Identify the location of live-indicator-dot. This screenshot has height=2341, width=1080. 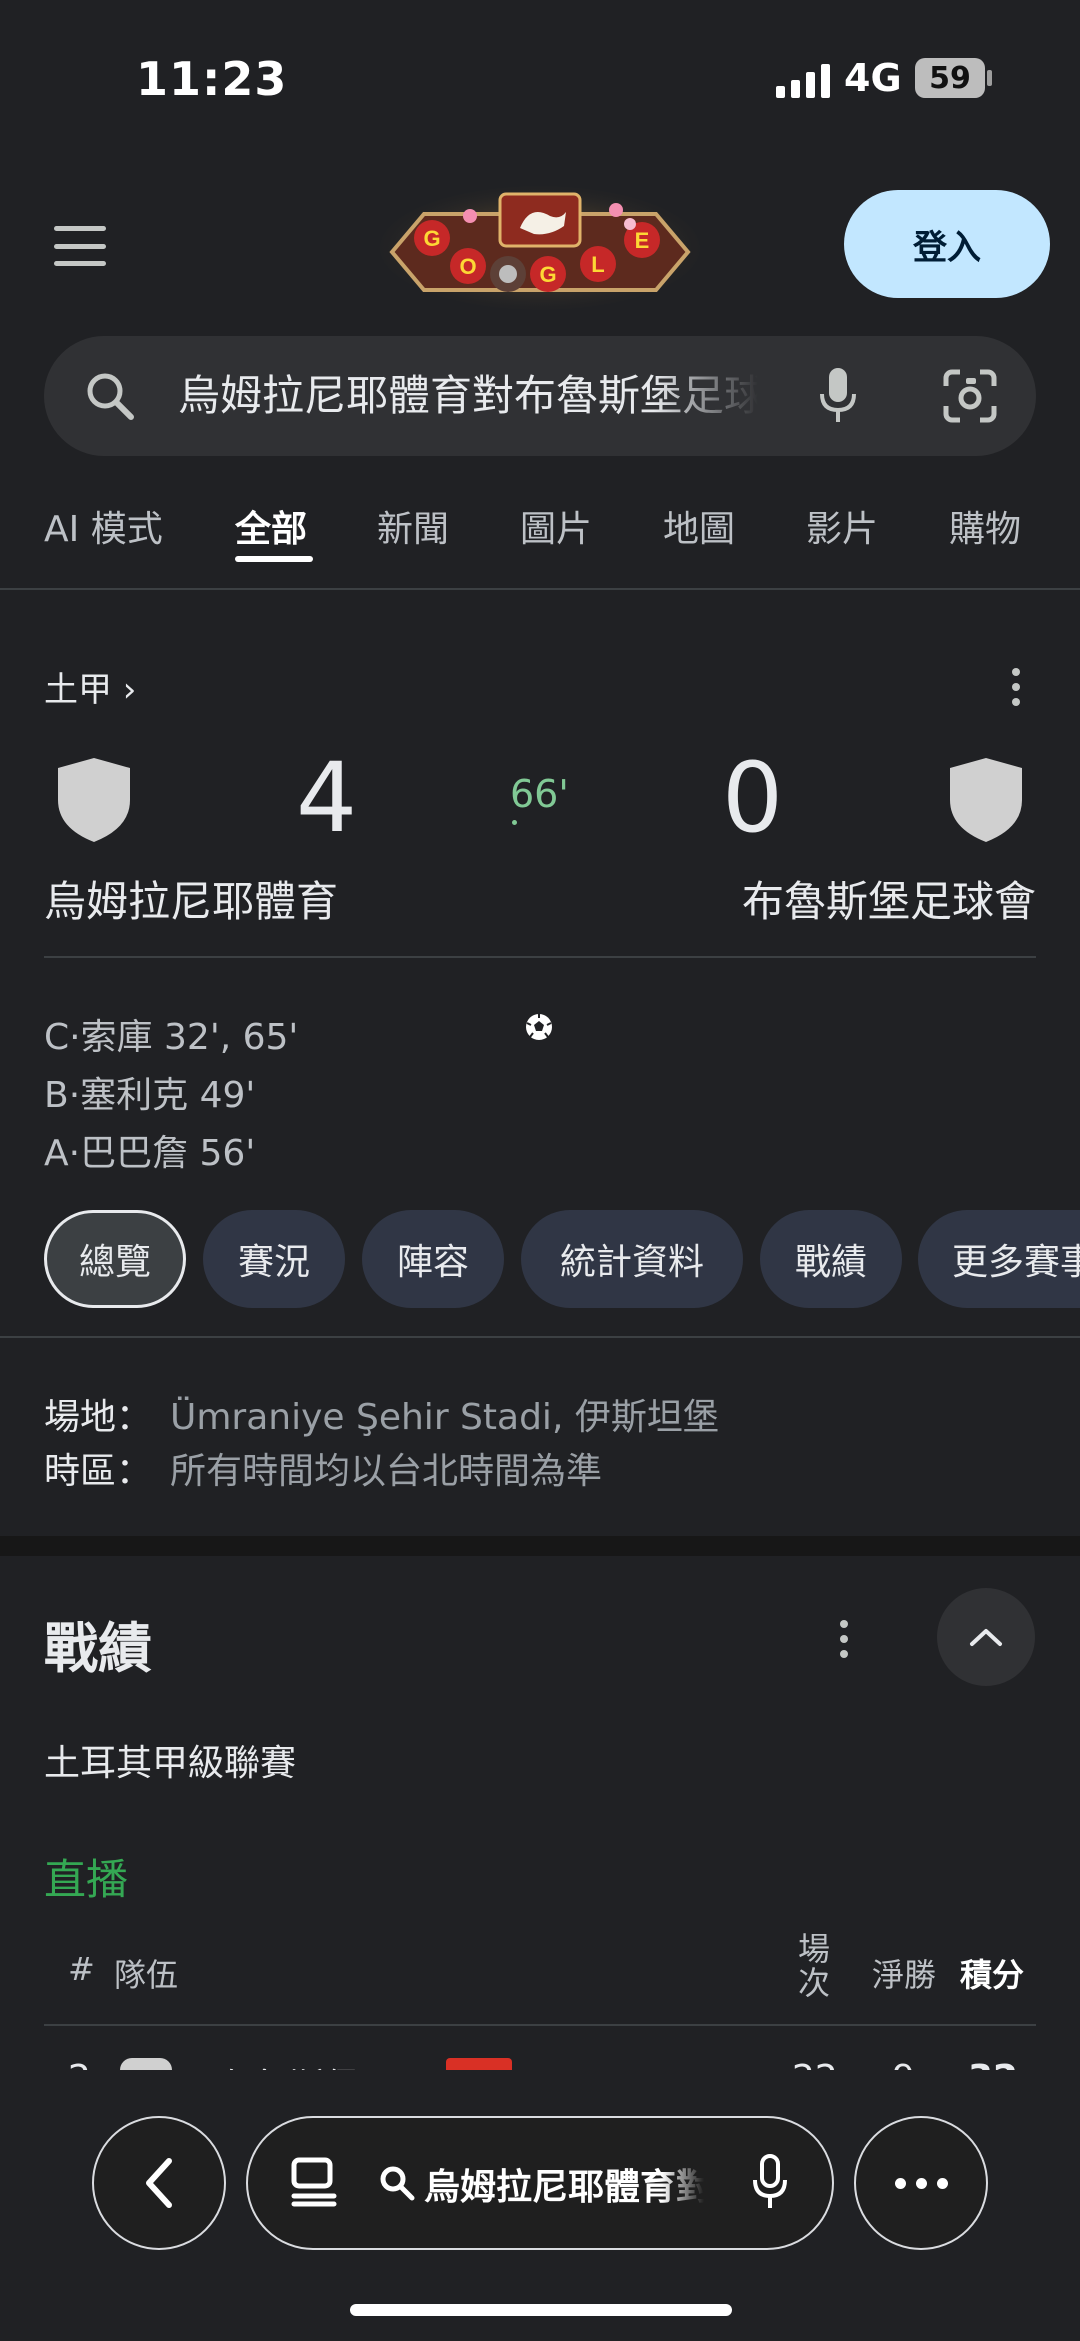
(514, 822).